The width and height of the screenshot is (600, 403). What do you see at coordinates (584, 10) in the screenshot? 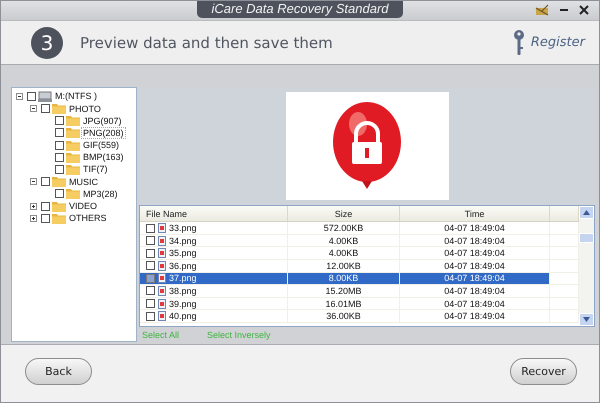
I see `close-icon` at bounding box center [584, 10].